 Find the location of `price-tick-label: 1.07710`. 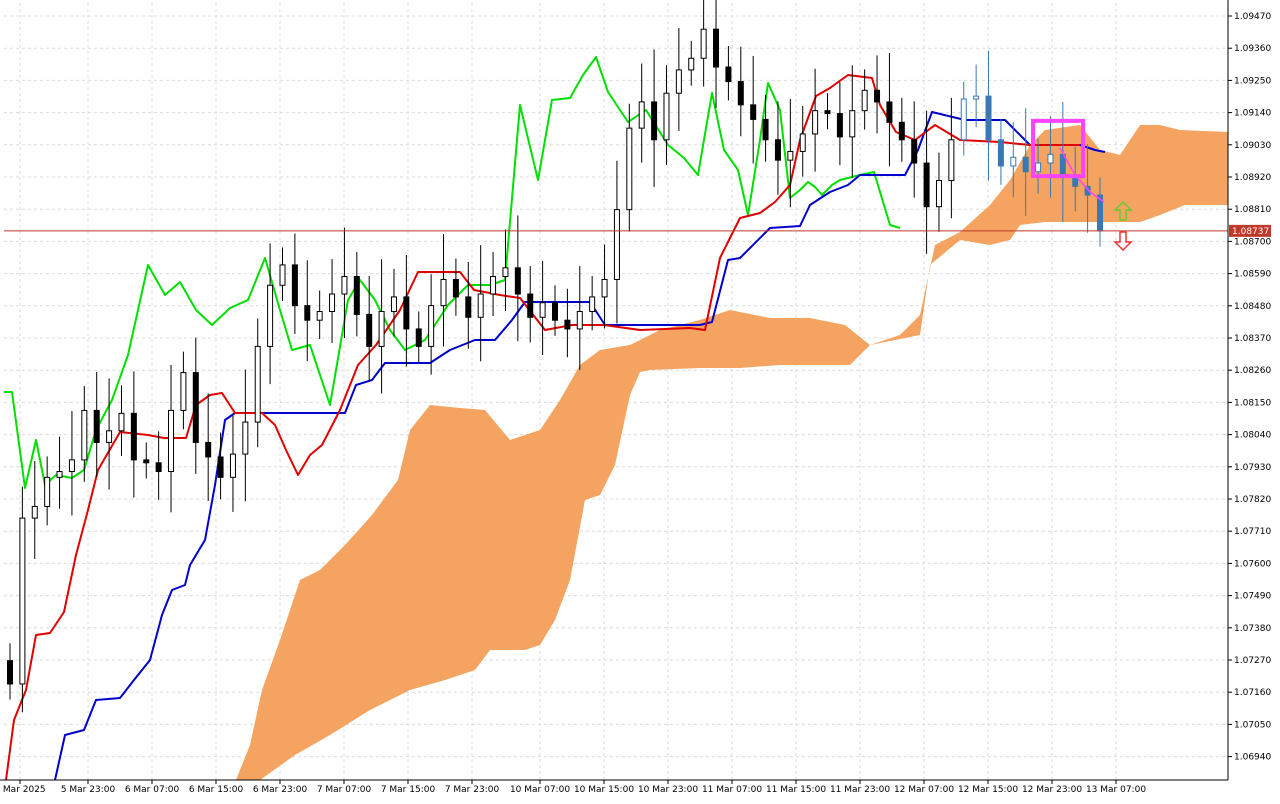

price-tick-label: 1.07710 is located at coordinates (1252, 532).